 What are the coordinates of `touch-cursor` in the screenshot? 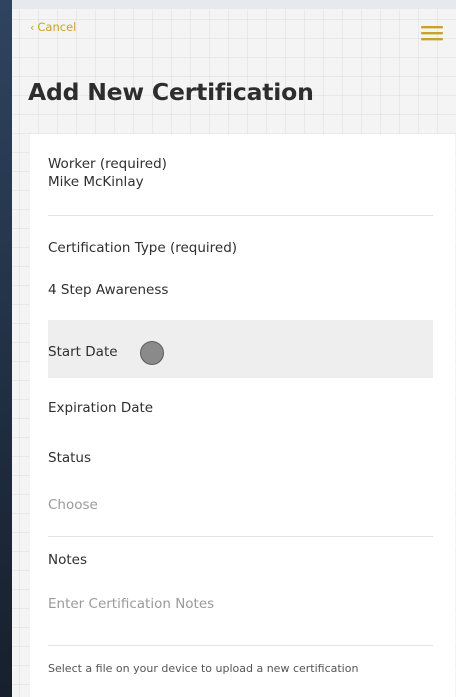 It's located at (152, 353).